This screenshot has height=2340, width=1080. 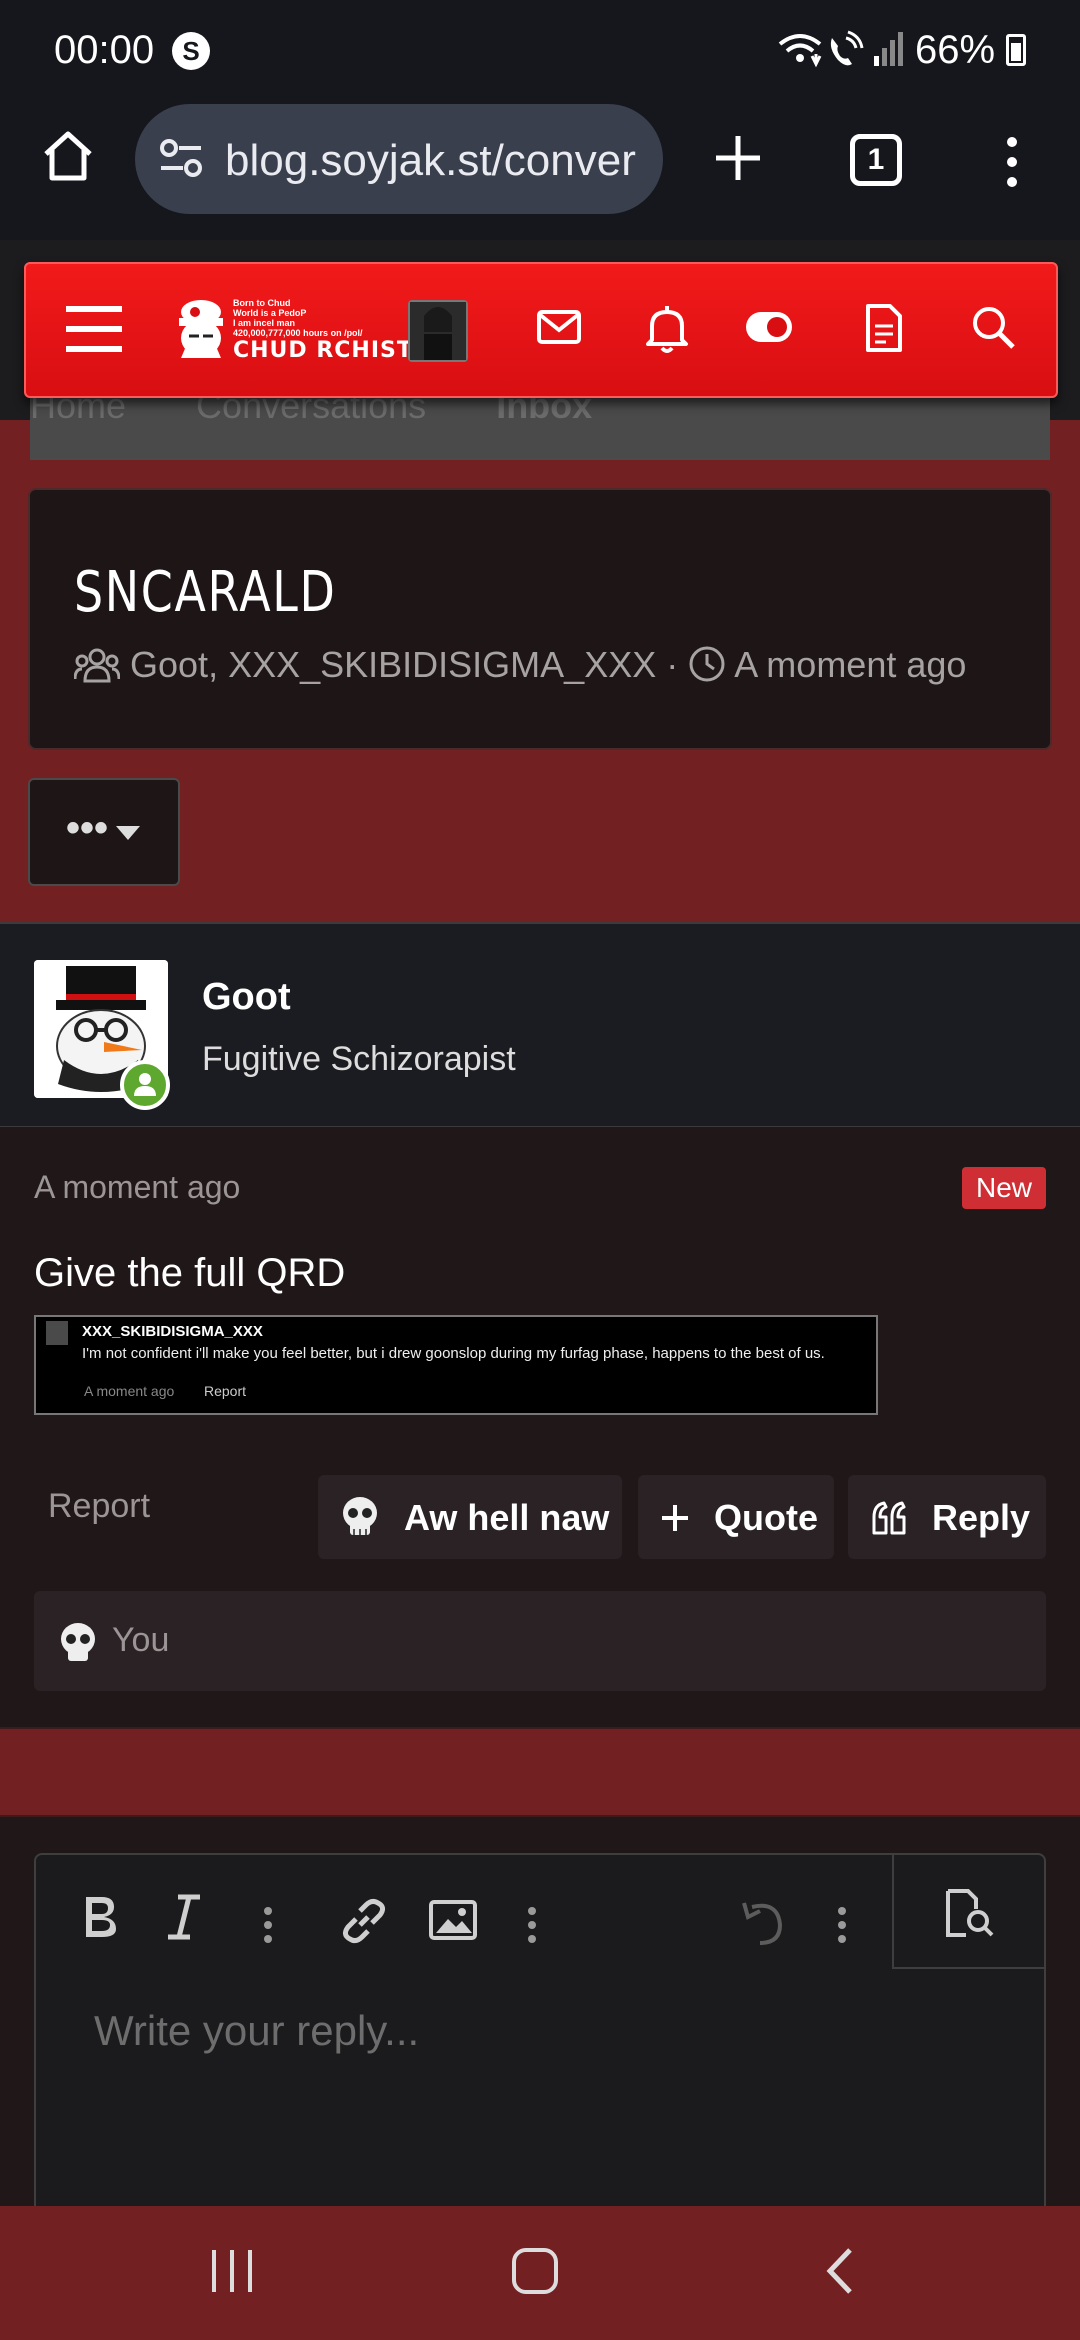 What do you see at coordinates (104, 50) in the screenshot?
I see `status-time: 00:00` at bounding box center [104, 50].